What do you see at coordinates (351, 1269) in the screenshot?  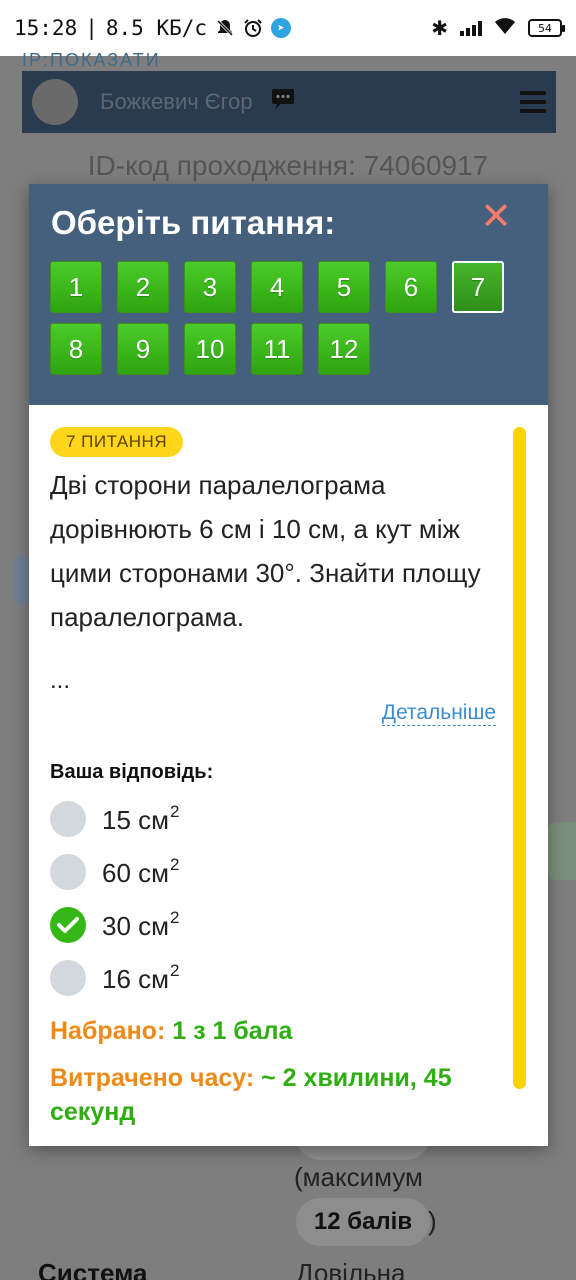 I see `system-value: Довільна` at bounding box center [351, 1269].